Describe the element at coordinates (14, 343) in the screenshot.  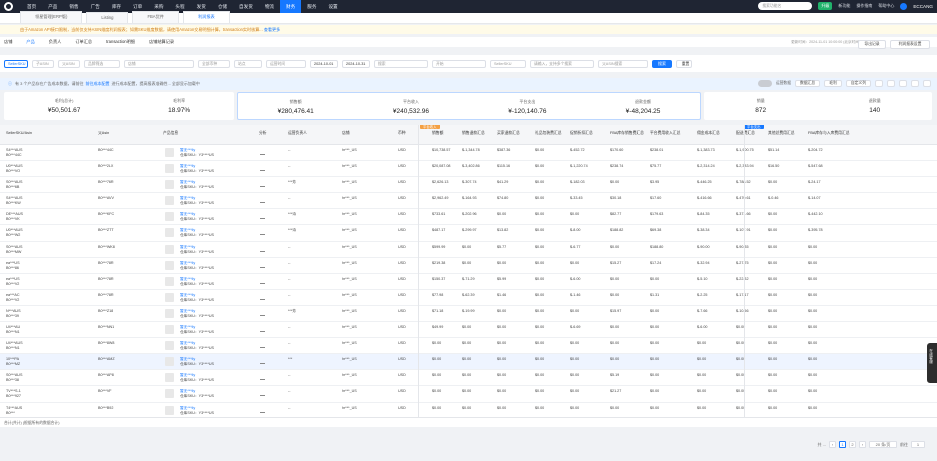
I see `row-sku: U4***AUS` at that location.